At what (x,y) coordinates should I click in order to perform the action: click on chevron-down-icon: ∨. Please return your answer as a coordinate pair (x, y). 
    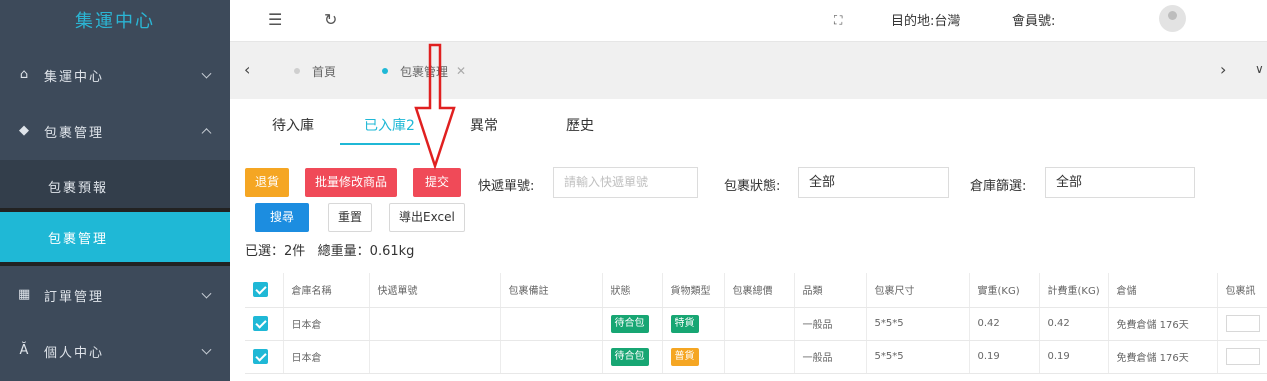
    Looking at the image, I should click on (1259, 69).